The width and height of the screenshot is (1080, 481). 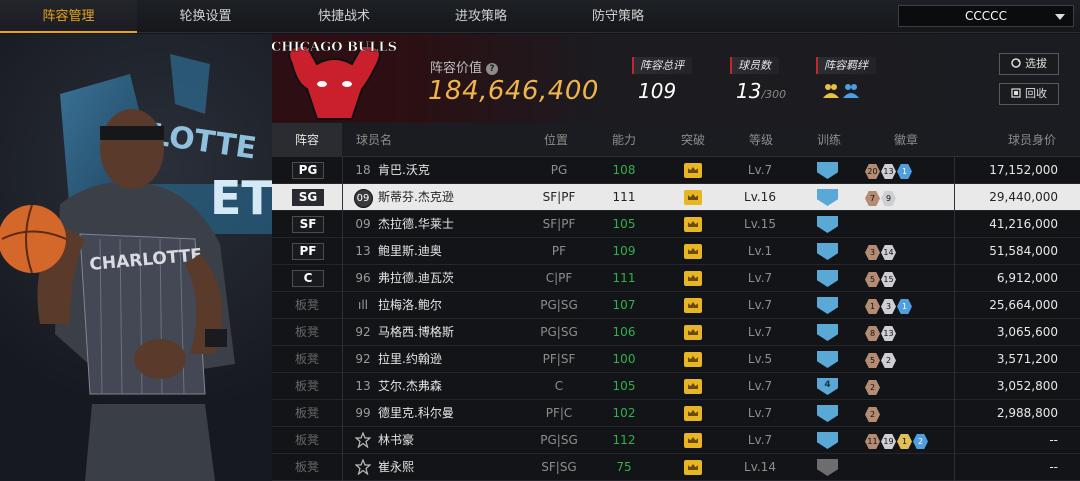 What do you see at coordinates (761, 140) in the screenshot?
I see `col-level: 等级` at bounding box center [761, 140].